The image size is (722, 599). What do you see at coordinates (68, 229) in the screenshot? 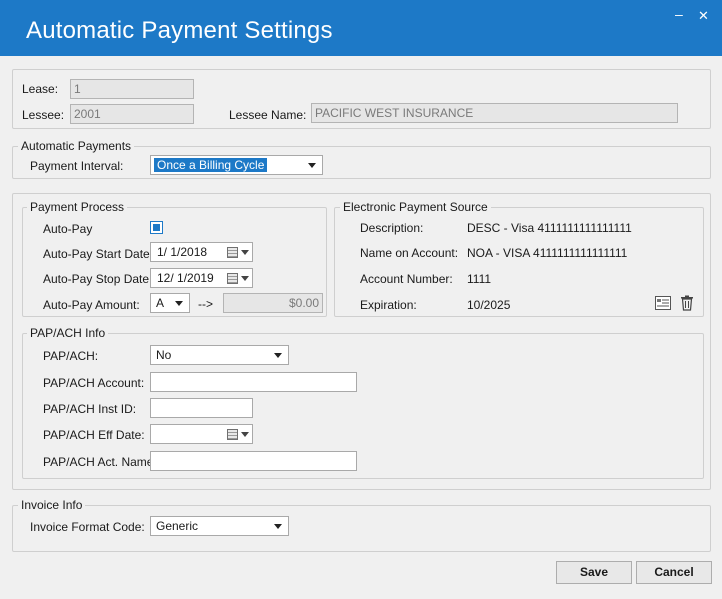
I see `autopay-label: Auto-Pay` at bounding box center [68, 229].